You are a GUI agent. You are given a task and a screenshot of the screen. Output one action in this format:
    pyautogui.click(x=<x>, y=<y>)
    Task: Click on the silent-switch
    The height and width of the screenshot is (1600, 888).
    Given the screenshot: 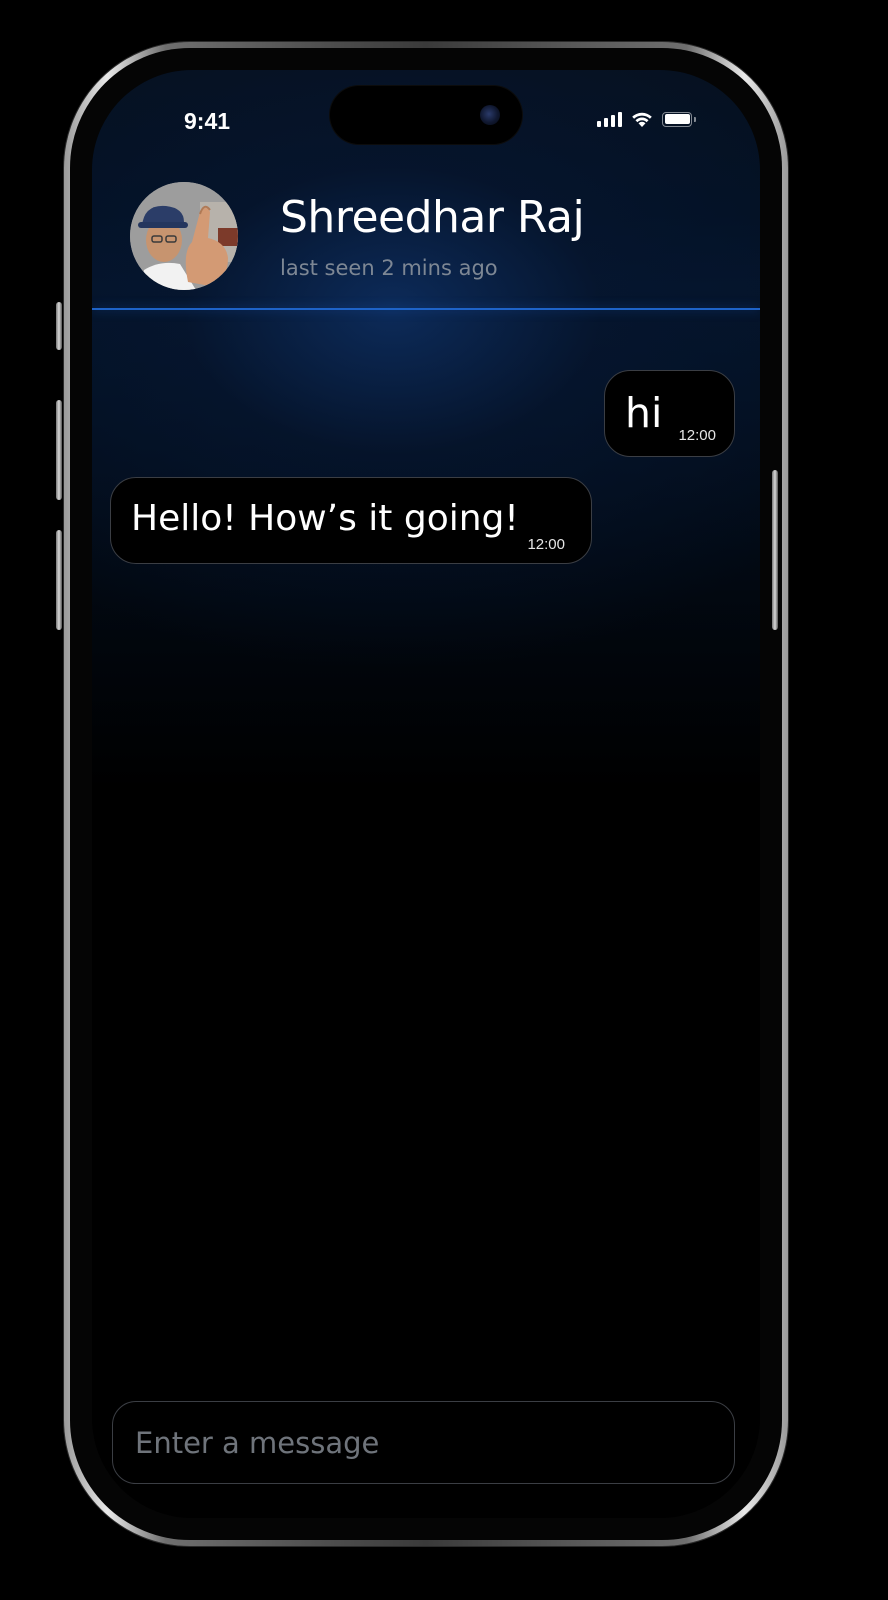 What is the action you would take?
    pyautogui.click(x=59, y=326)
    